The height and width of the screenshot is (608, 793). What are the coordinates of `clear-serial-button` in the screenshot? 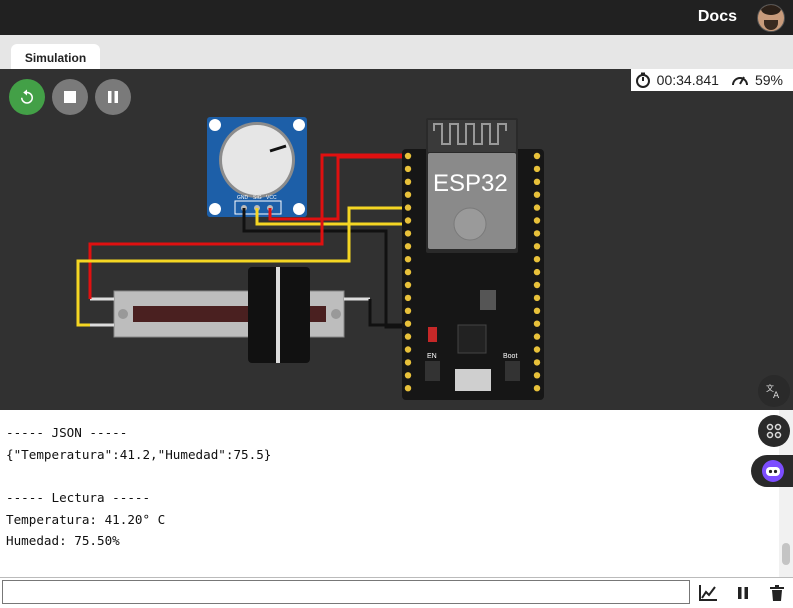 It's located at (777, 593).